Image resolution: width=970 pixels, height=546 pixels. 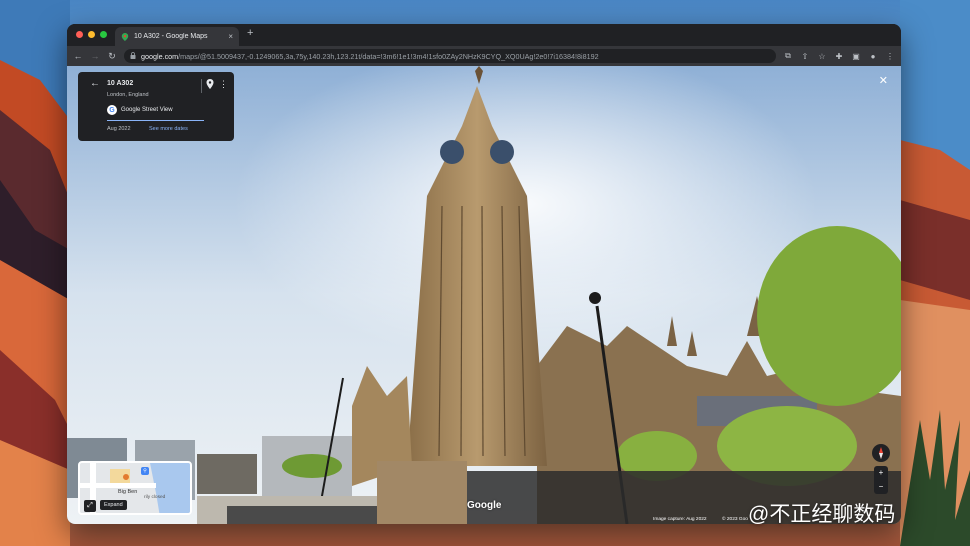 What do you see at coordinates (112, 110) in the screenshot?
I see `google-logo-icon: G` at bounding box center [112, 110].